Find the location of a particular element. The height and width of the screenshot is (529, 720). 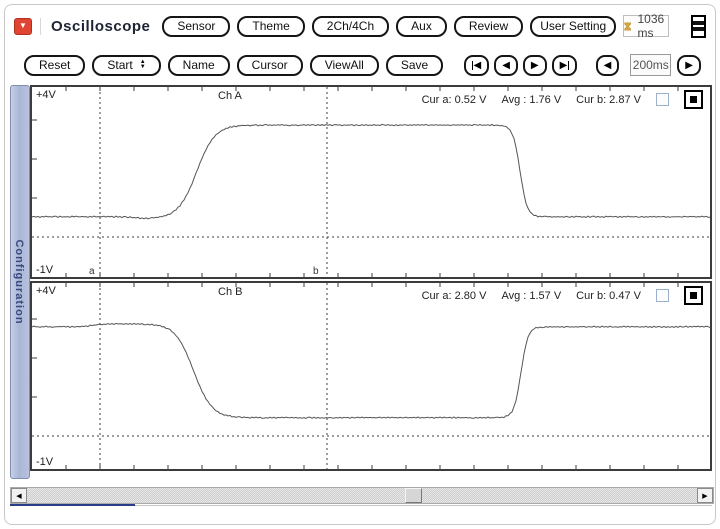

configuration-label: Configuration is located at coordinates (19, 282).